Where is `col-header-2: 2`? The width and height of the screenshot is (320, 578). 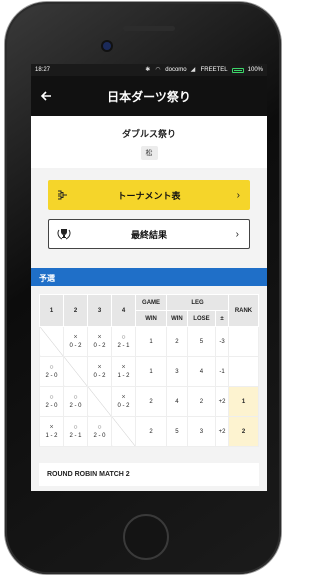 col-header-2: 2 is located at coordinates (75, 310).